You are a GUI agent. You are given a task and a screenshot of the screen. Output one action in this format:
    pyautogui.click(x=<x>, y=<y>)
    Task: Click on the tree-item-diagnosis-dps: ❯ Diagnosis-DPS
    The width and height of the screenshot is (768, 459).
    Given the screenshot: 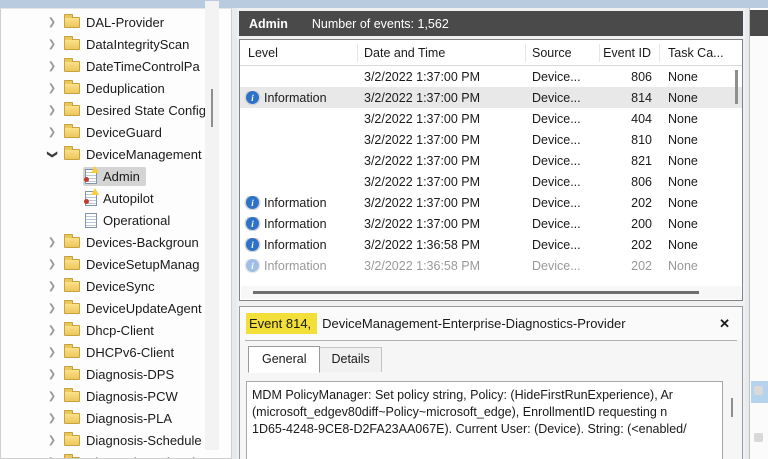 What is the action you would take?
    pyautogui.click(x=104, y=374)
    